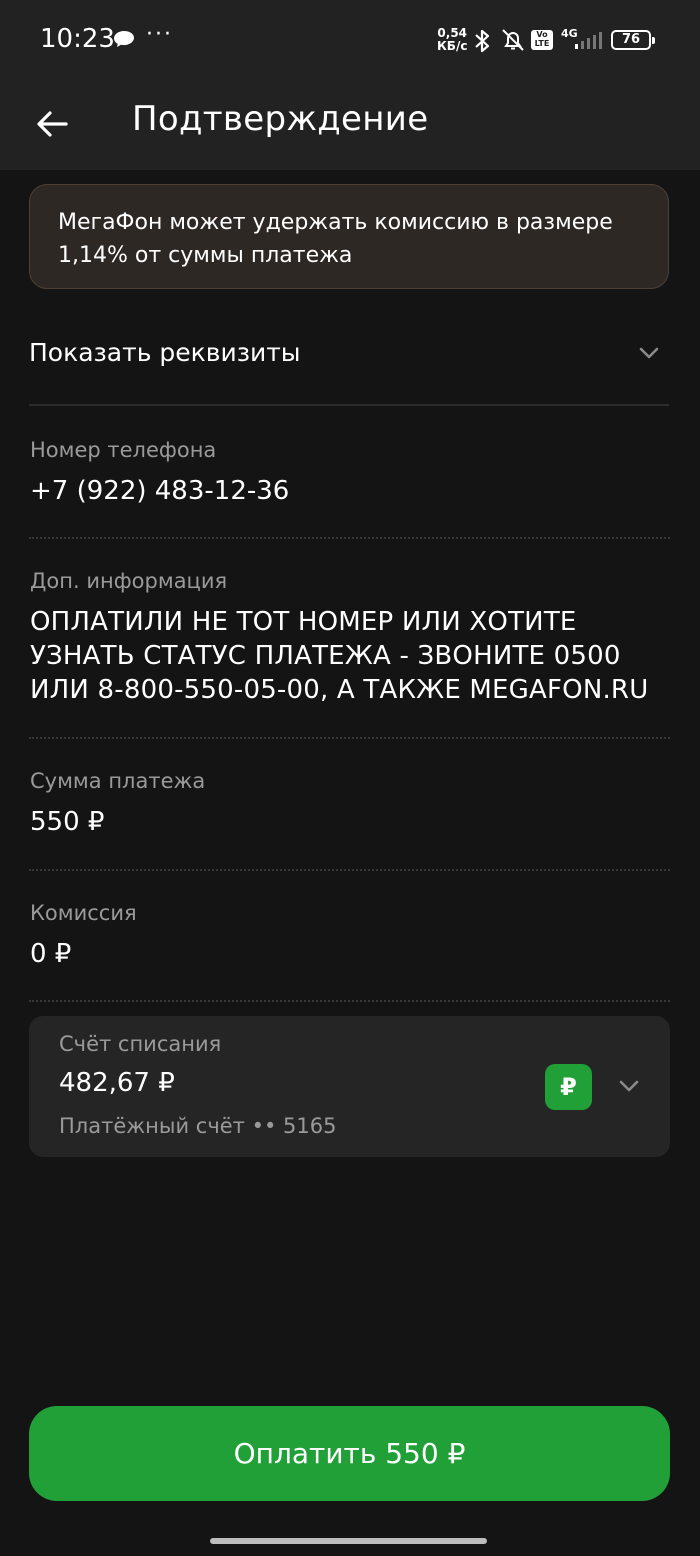 This screenshot has height=1556, width=700. I want to click on extra-info-label: Доп. информация, so click(129, 581).